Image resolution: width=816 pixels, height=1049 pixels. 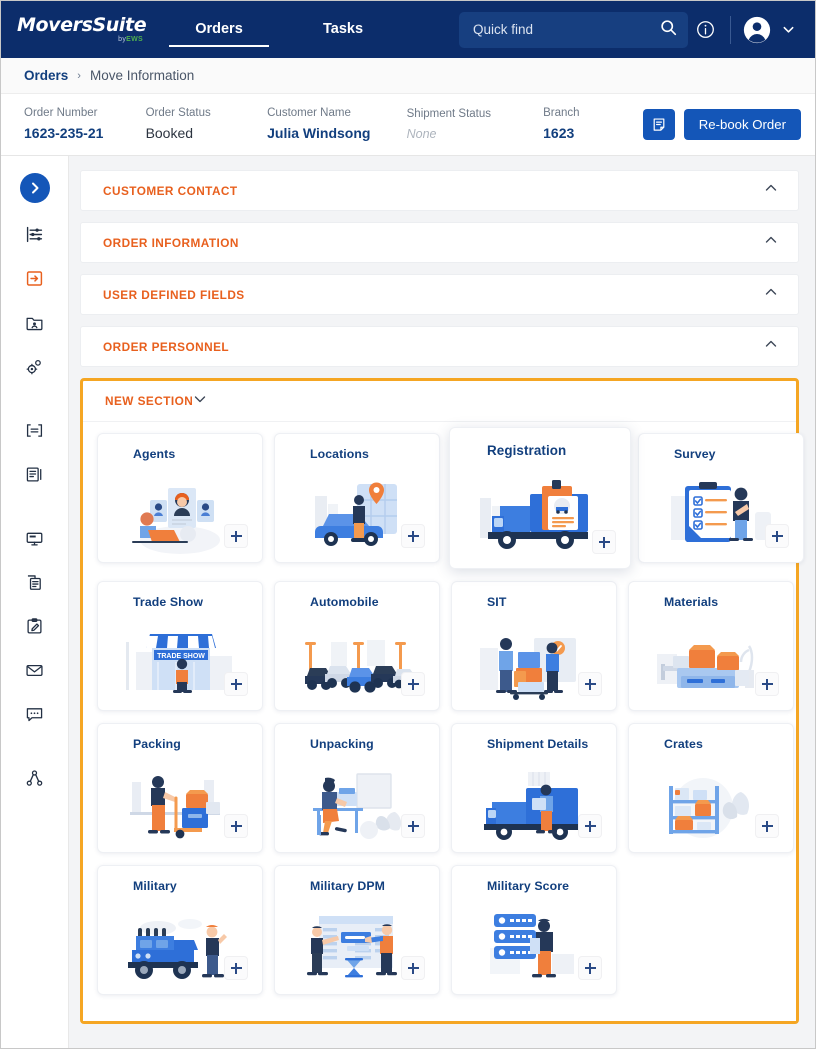 What do you see at coordinates (35, 369) in the screenshot?
I see `sidebar-item-settings` at bounding box center [35, 369].